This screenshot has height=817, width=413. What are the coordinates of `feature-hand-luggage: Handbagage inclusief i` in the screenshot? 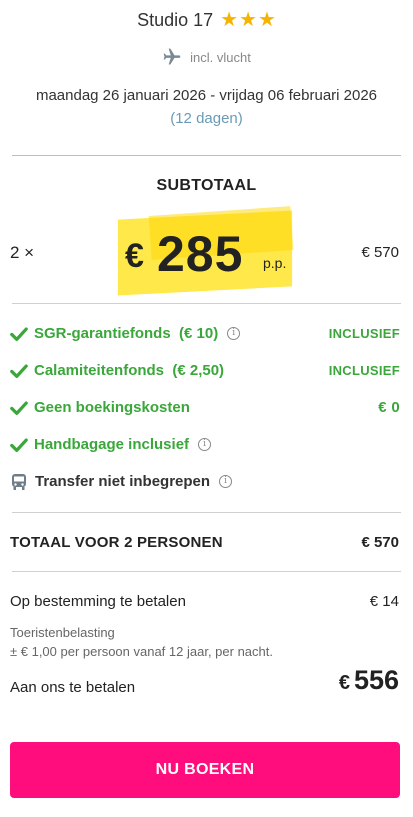 It's located at (206, 444).